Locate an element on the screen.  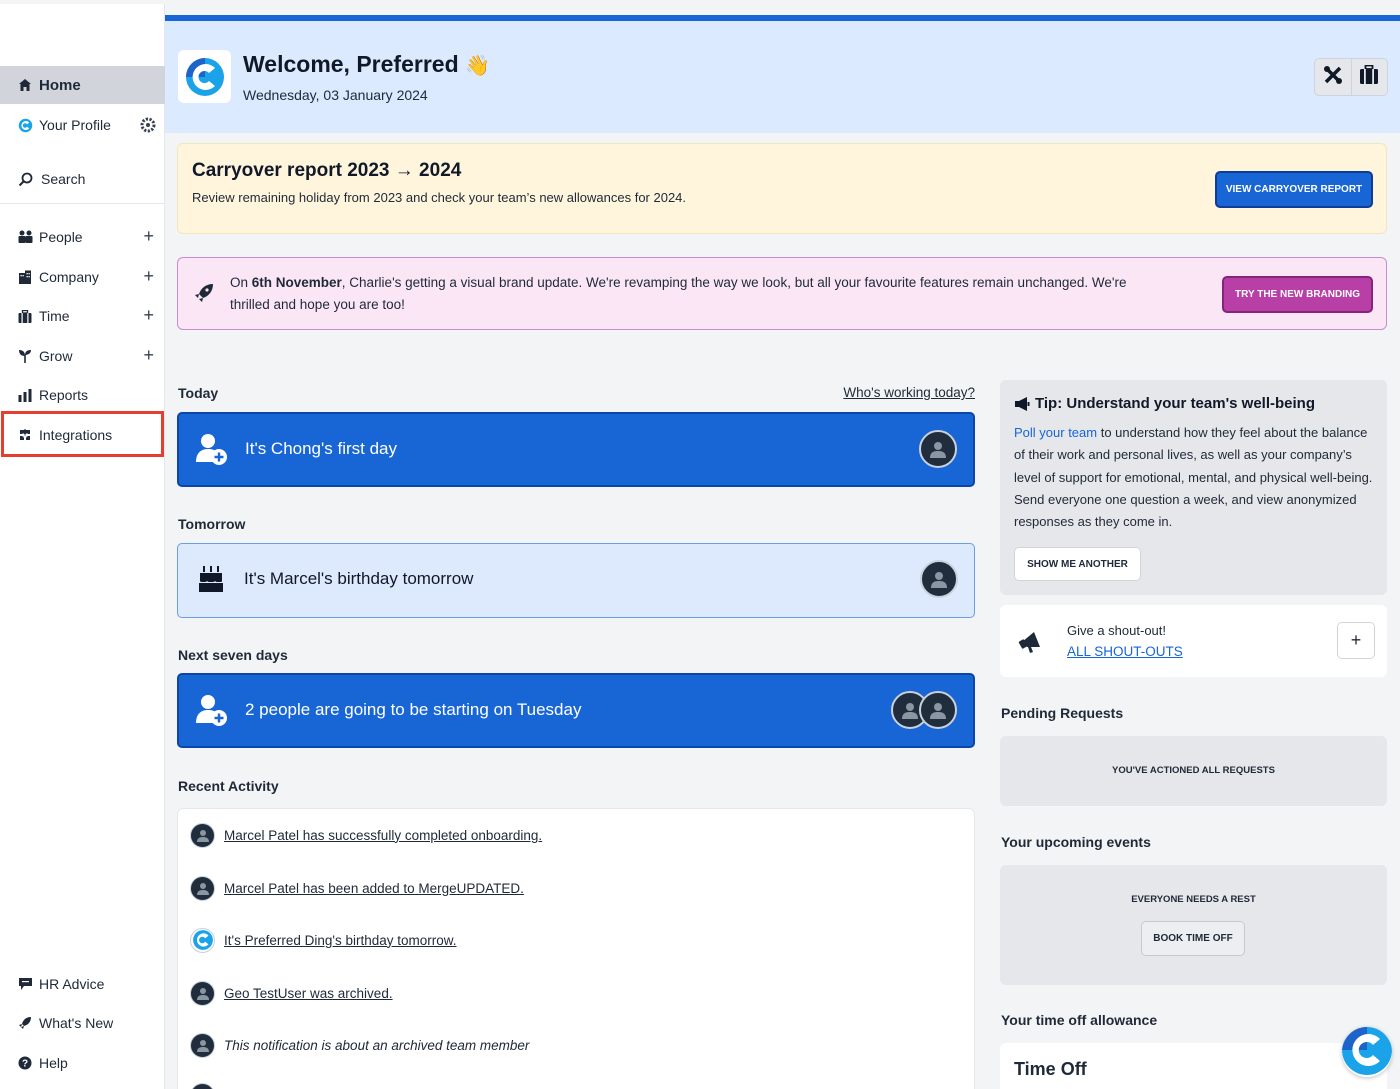
tip-title-text: Tip: Understand your team's well-being is located at coordinates (1175, 403).